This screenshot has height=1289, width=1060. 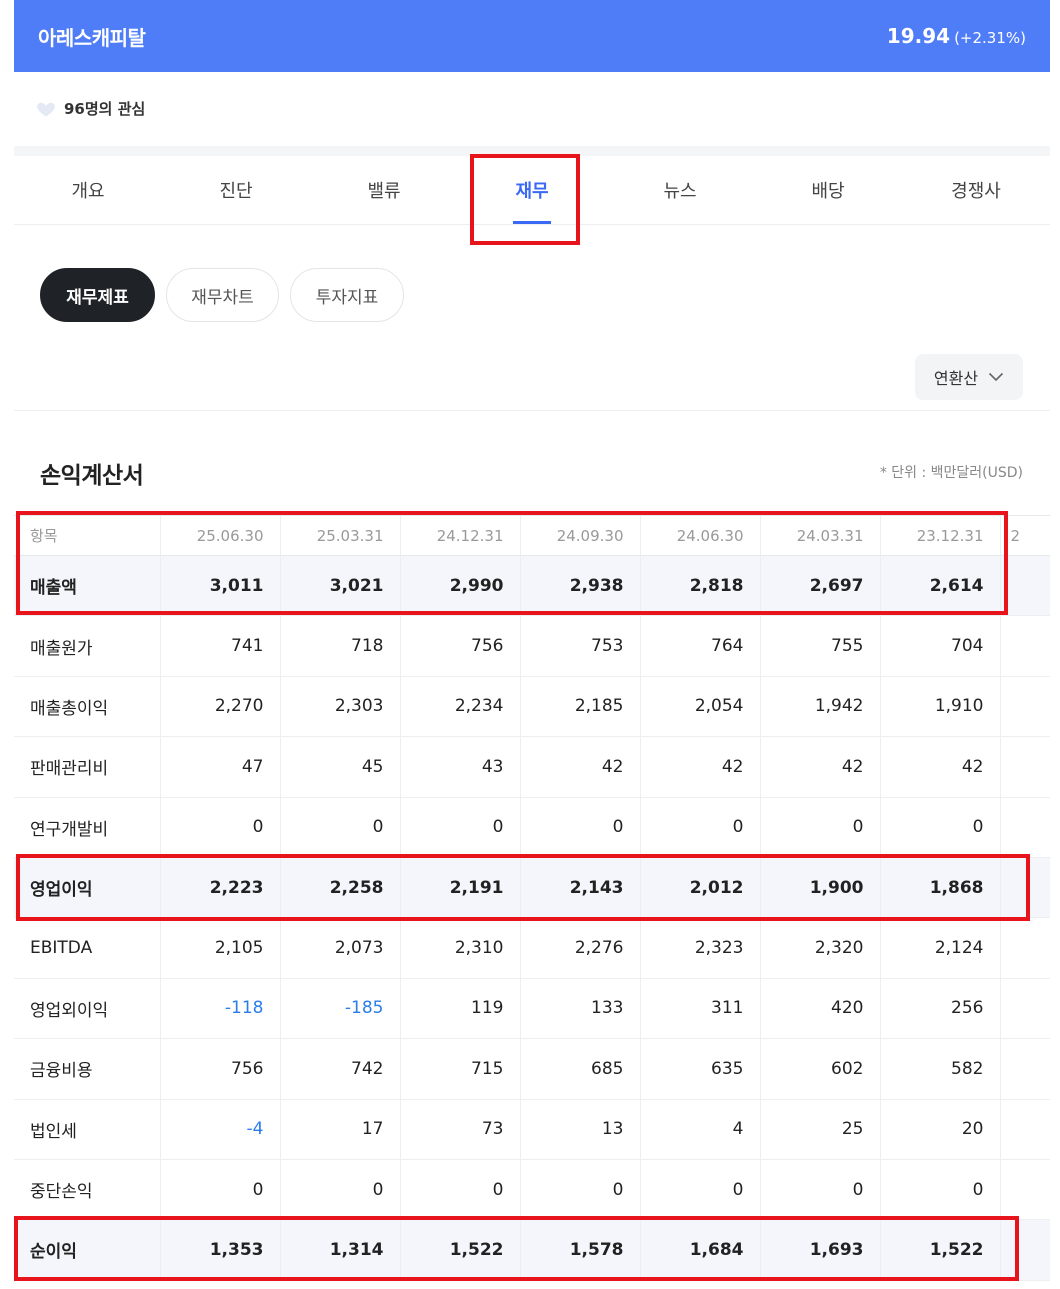 What do you see at coordinates (580, 948) in the screenshot?
I see `table-cell: 2,276` at bounding box center [580, 948].